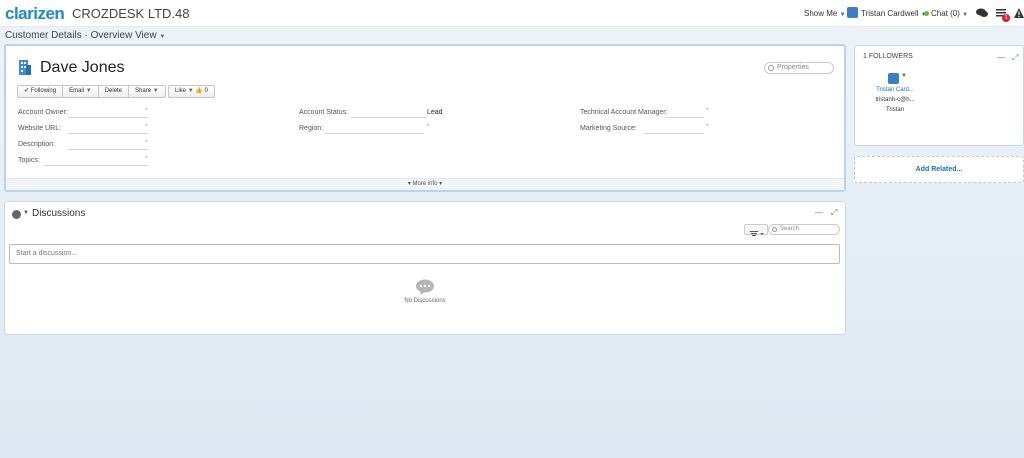 This screenshot has height=458, width=1024. I want to click on account-status-label: Account Status:, so click(324, 112).